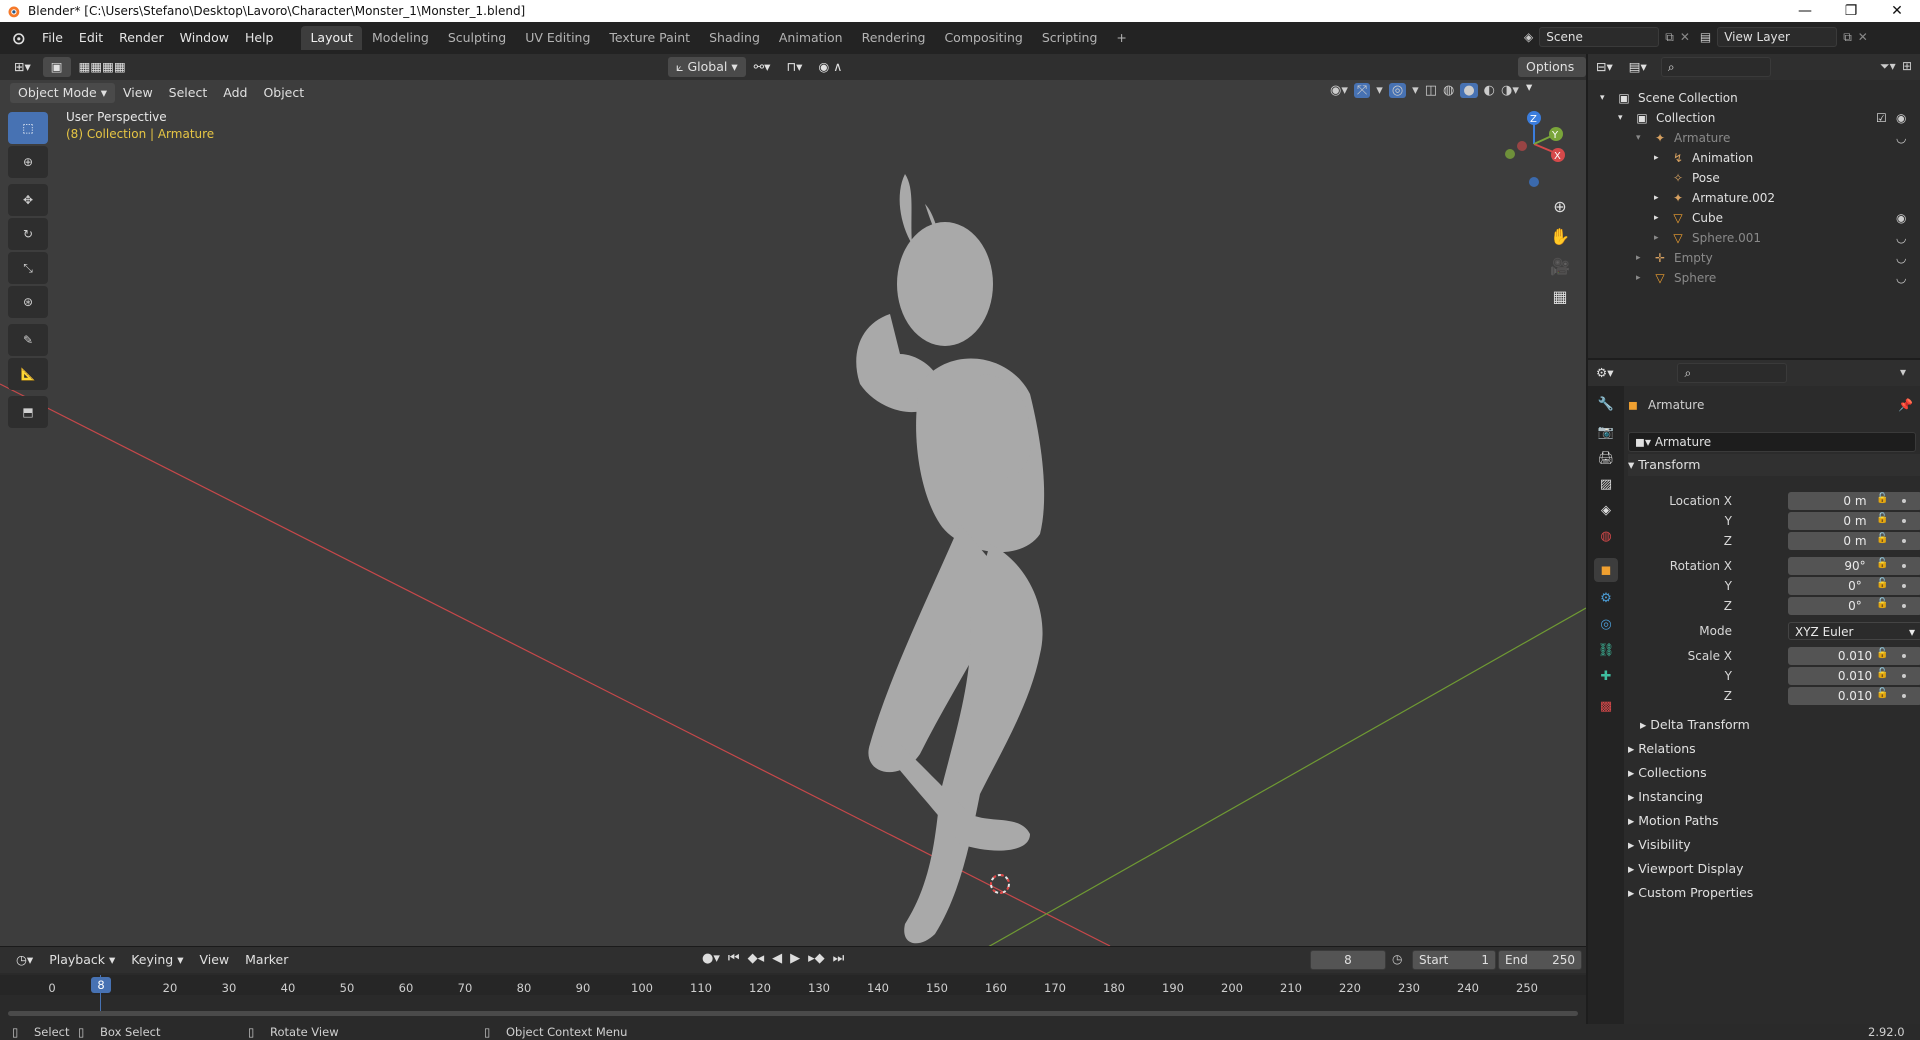  Describe the element at coordinates (28, 340) in the screenshot. I see `annotate-tool: ✎` at that location.